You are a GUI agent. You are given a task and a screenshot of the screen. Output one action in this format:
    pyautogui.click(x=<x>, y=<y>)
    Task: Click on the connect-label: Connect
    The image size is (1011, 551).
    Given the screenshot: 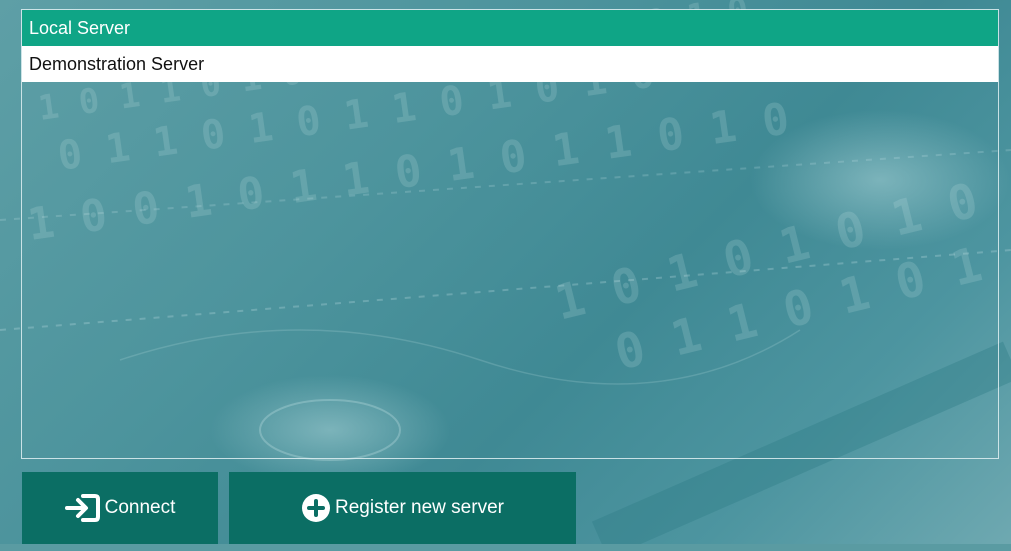 What is the action you would take?
    pyautogui.click(x=140, y=507)
    